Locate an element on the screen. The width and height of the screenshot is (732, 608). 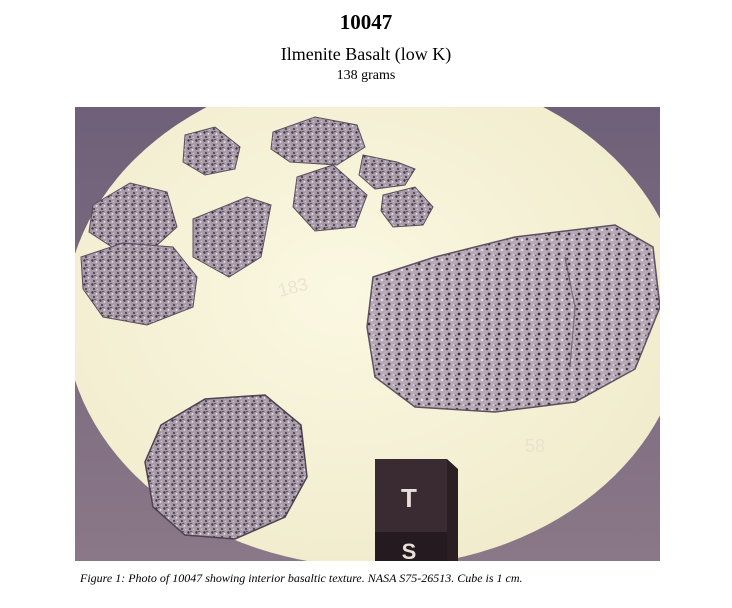
cube-bottom-label: S is located at coordinates (409, 550).